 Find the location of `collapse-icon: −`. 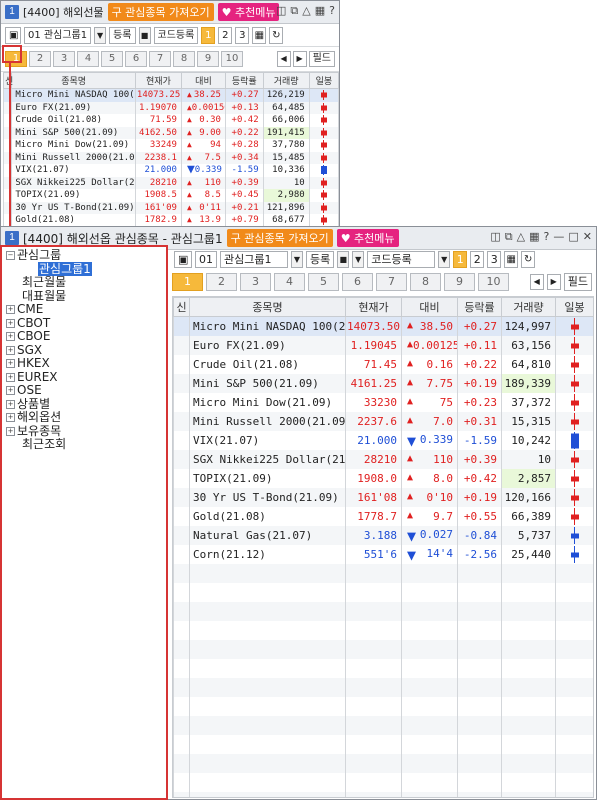

collapse-icon: − is located at coordinates (10, 255).